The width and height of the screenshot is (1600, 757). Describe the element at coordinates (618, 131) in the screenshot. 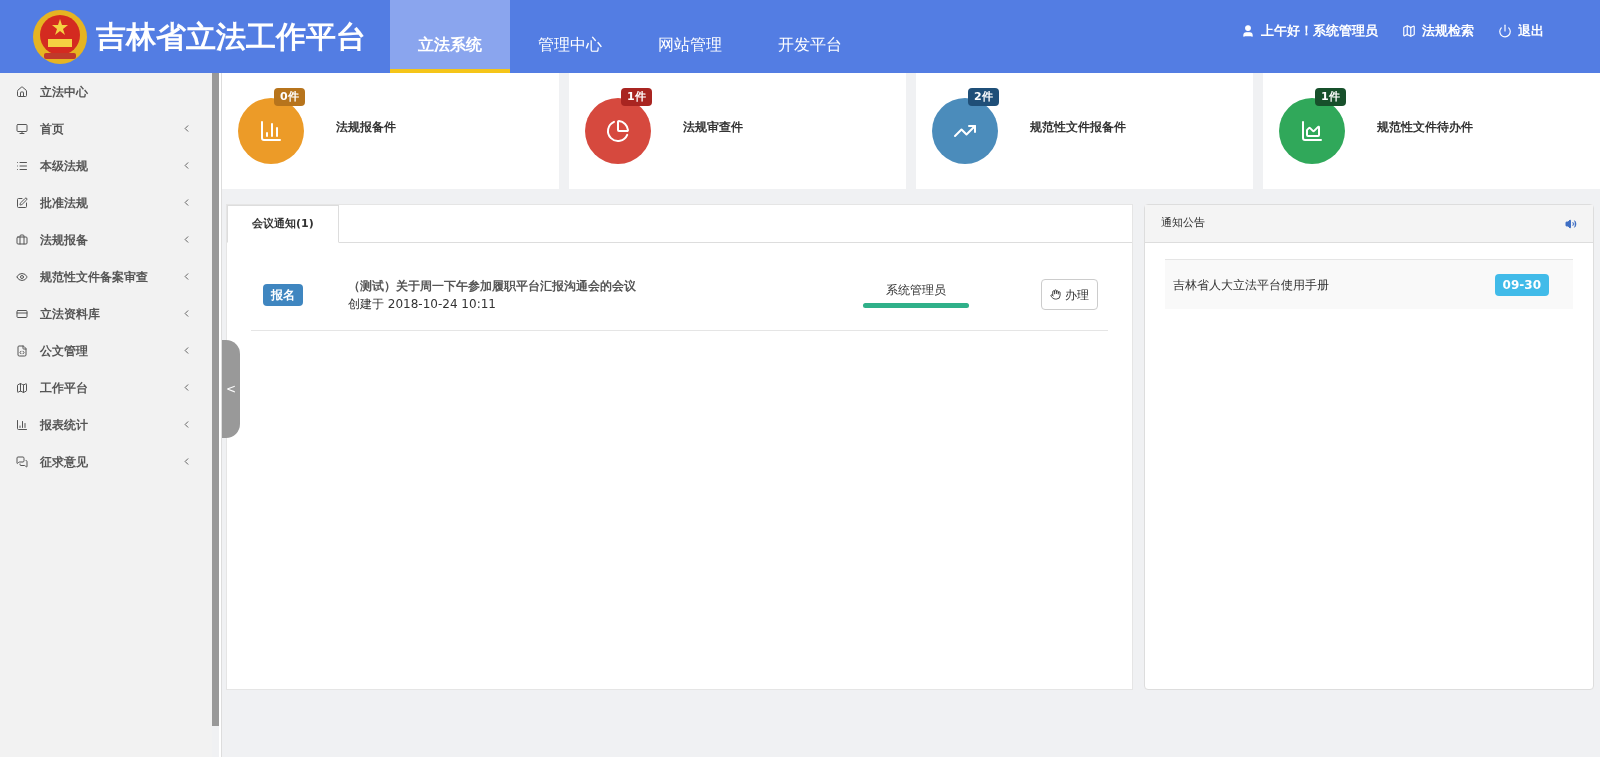

I see `pie-chart-icon` at that location.